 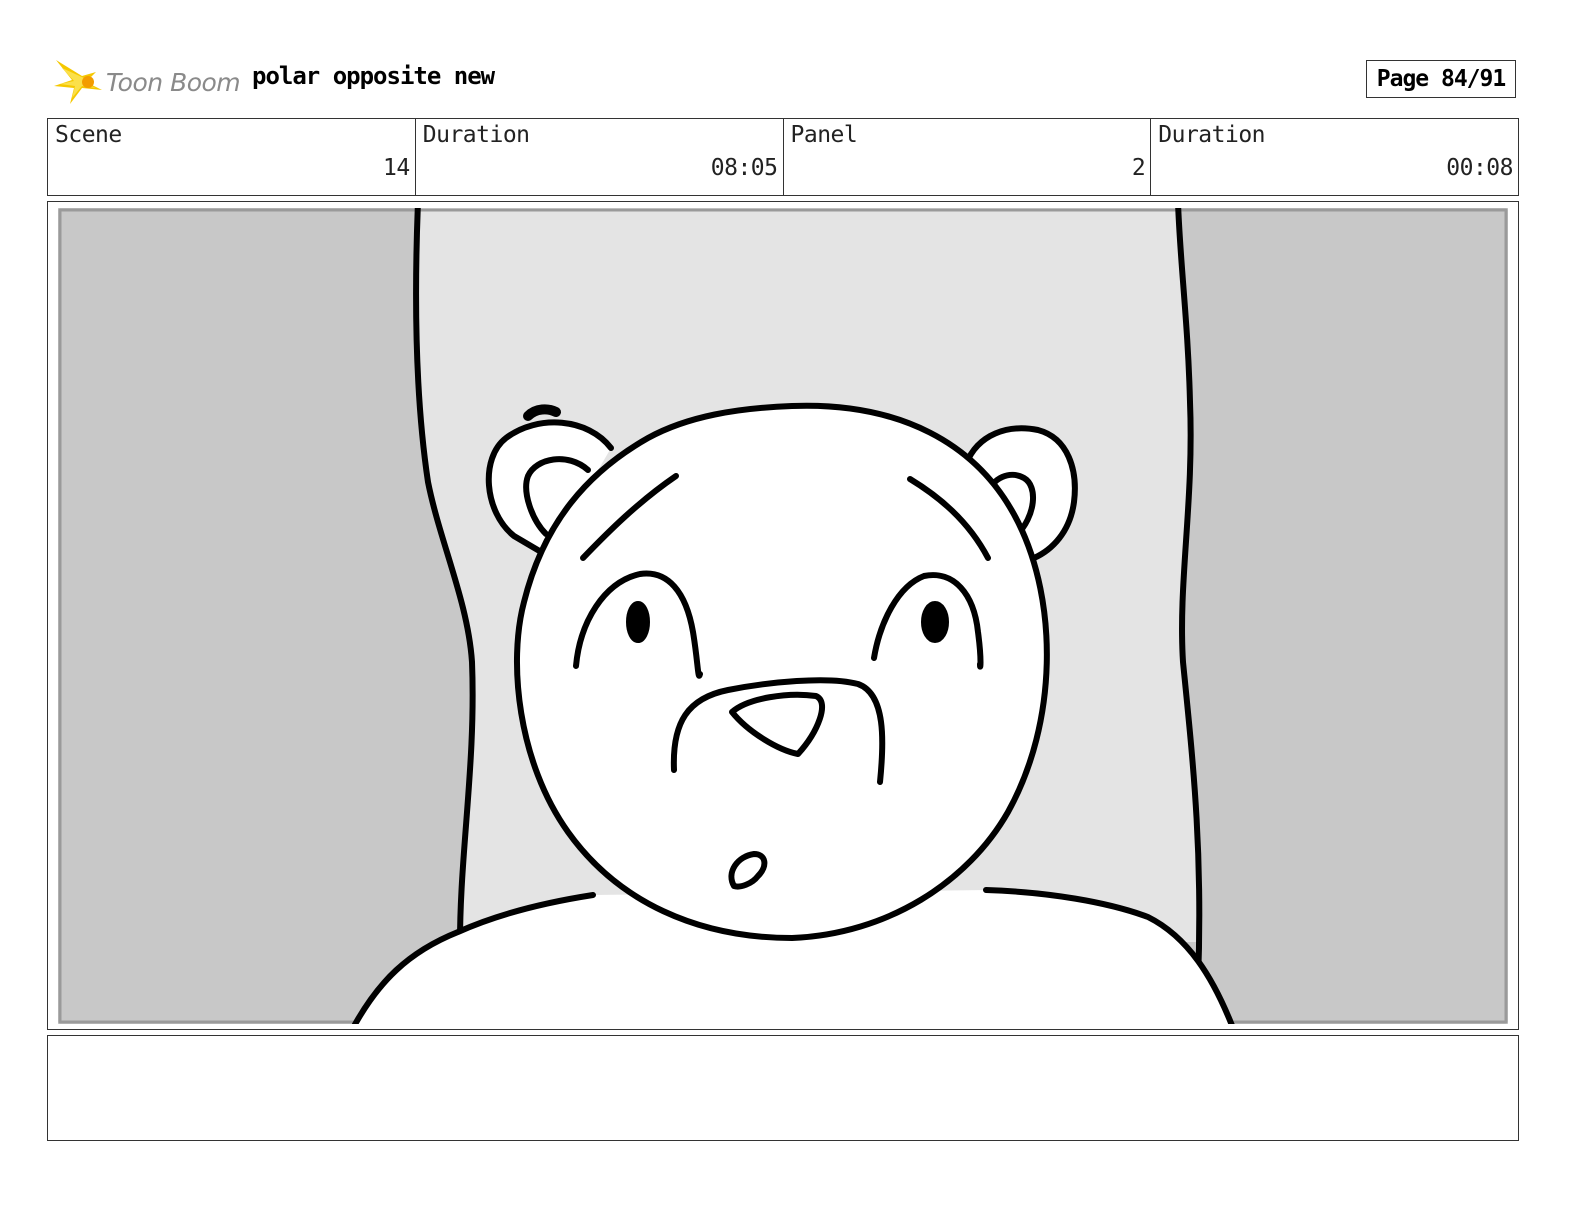 I want to click on toon-boom-logo: Toon Boom, so click(x=146, y=82).